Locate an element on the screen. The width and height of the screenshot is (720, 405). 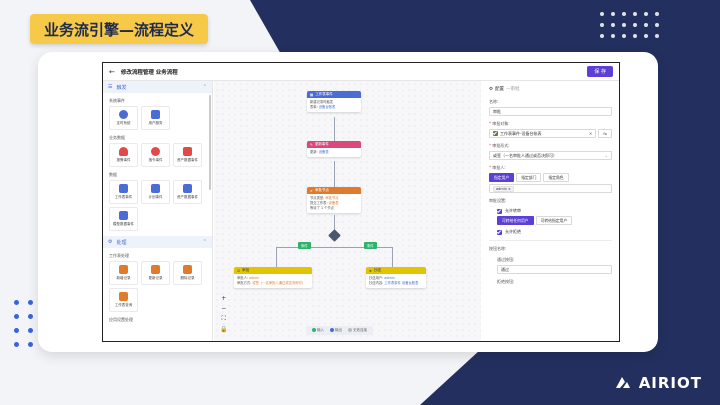
legend-invalid: 无效连接 is located at coordinates (357, 330).